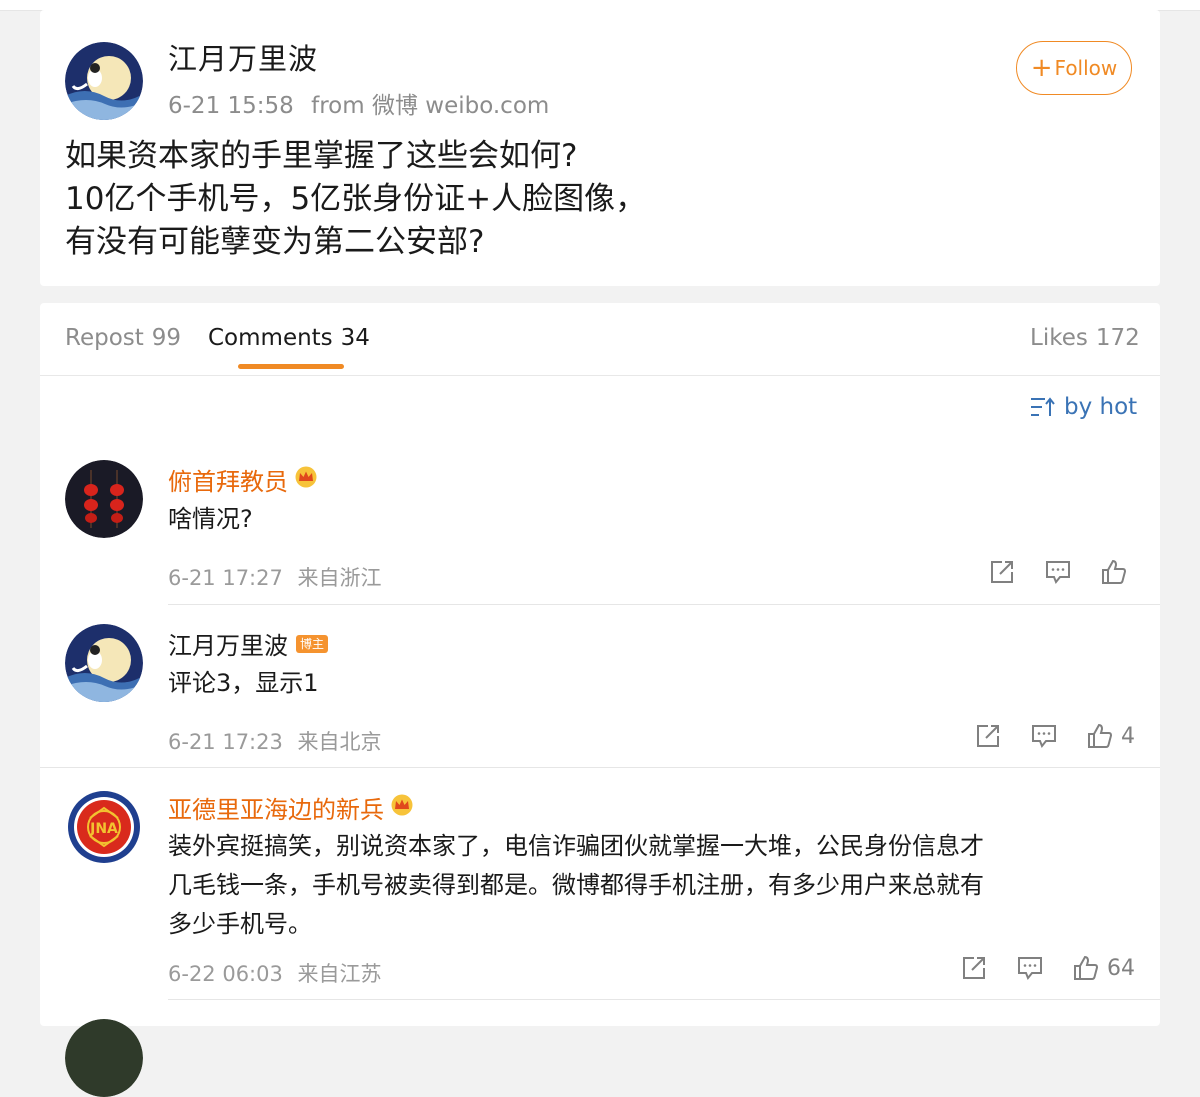 The width and height of the screenshot is (1200, 1097). I want to click on like-count: 4, so click(1128, 736).